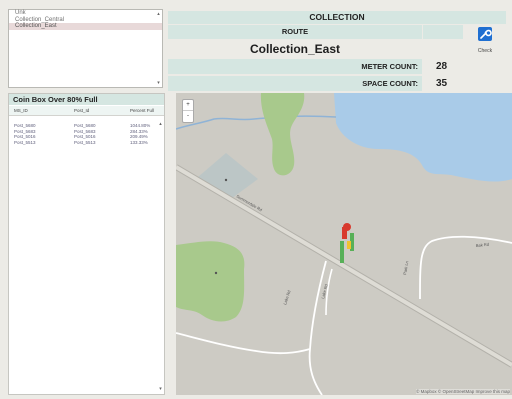  I want to click on route-list-item: Collection_Central, so click(85, 20).